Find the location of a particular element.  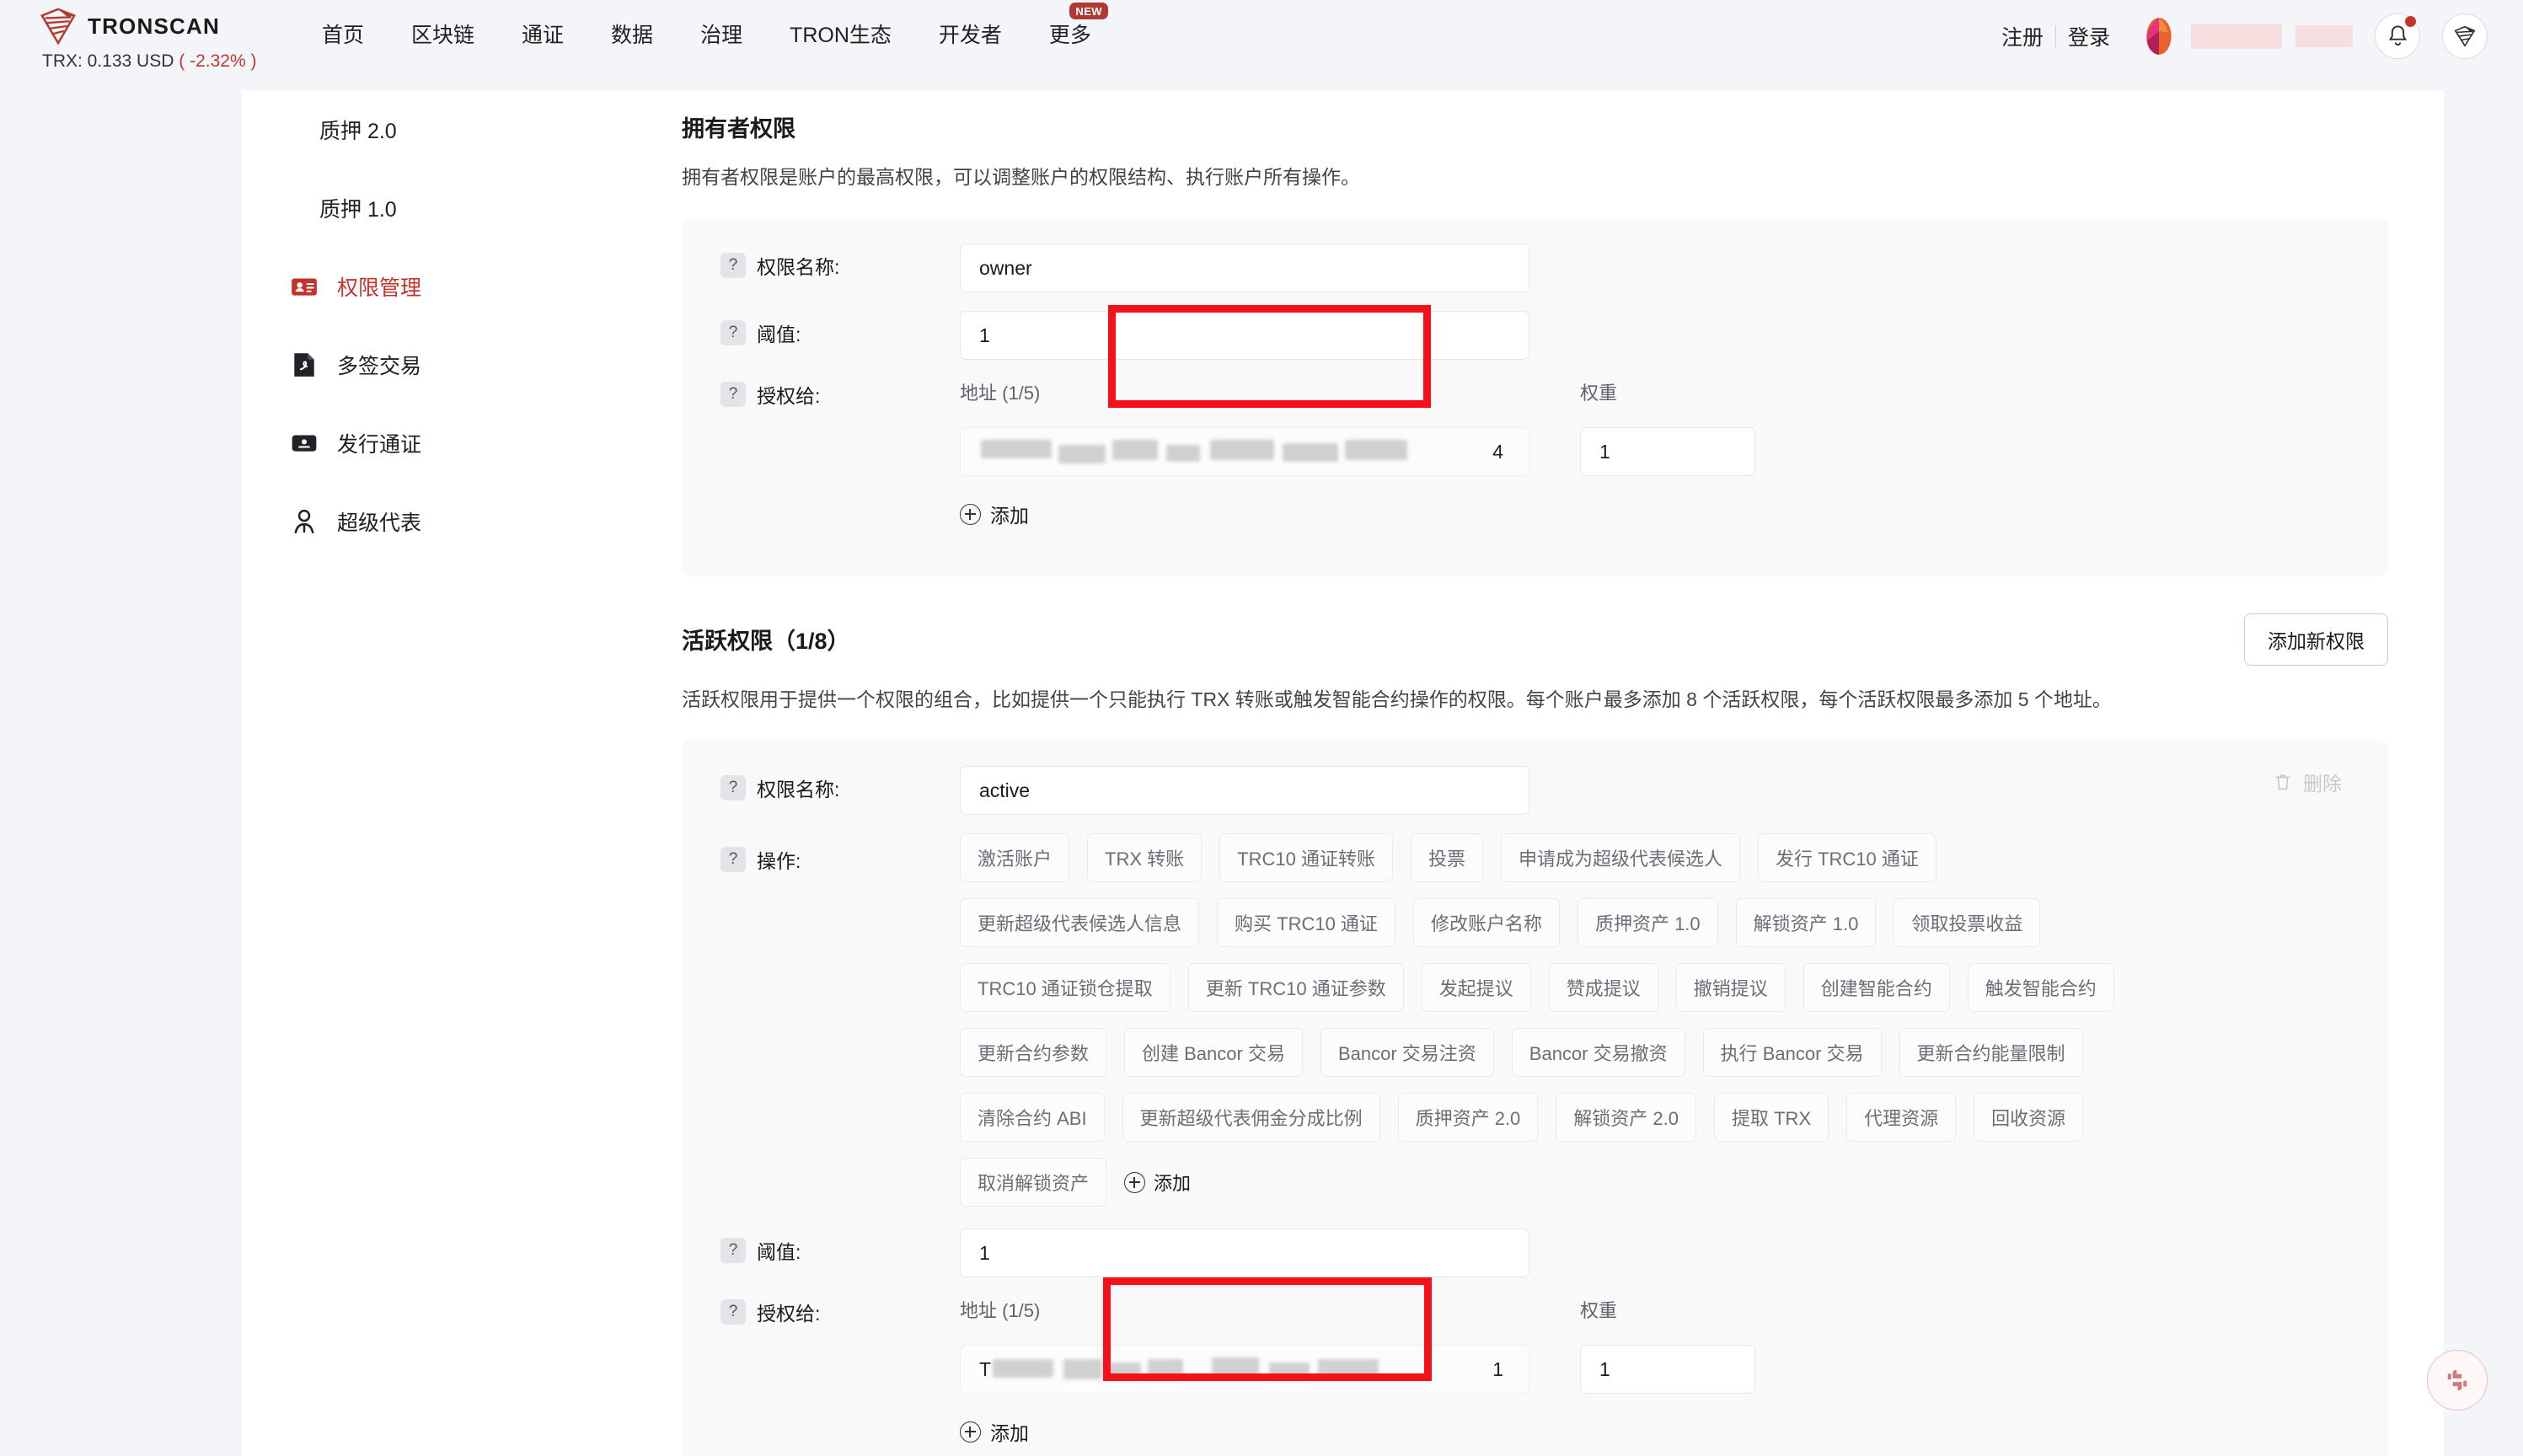

operation-tag: 解锁资产 2.0 is located at coordinates (1626, 1118).